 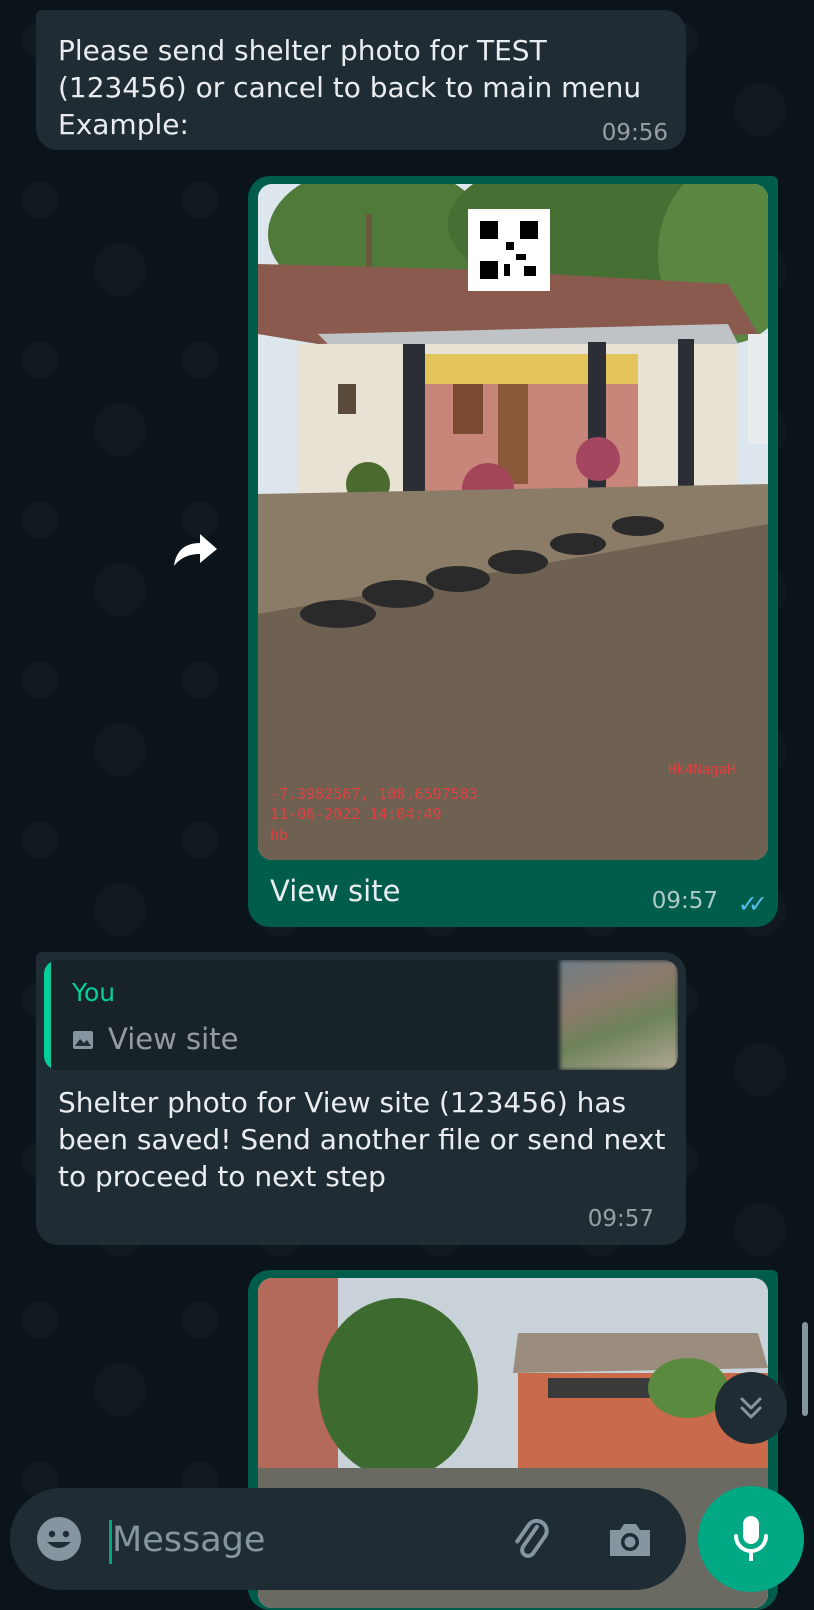 I want to click on mic-icon, so click(x=751, y=1538).